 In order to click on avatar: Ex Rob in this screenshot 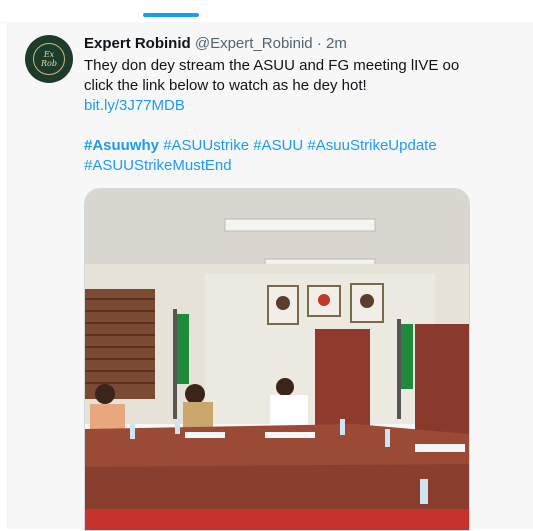, I will do `click(49, 59)`.